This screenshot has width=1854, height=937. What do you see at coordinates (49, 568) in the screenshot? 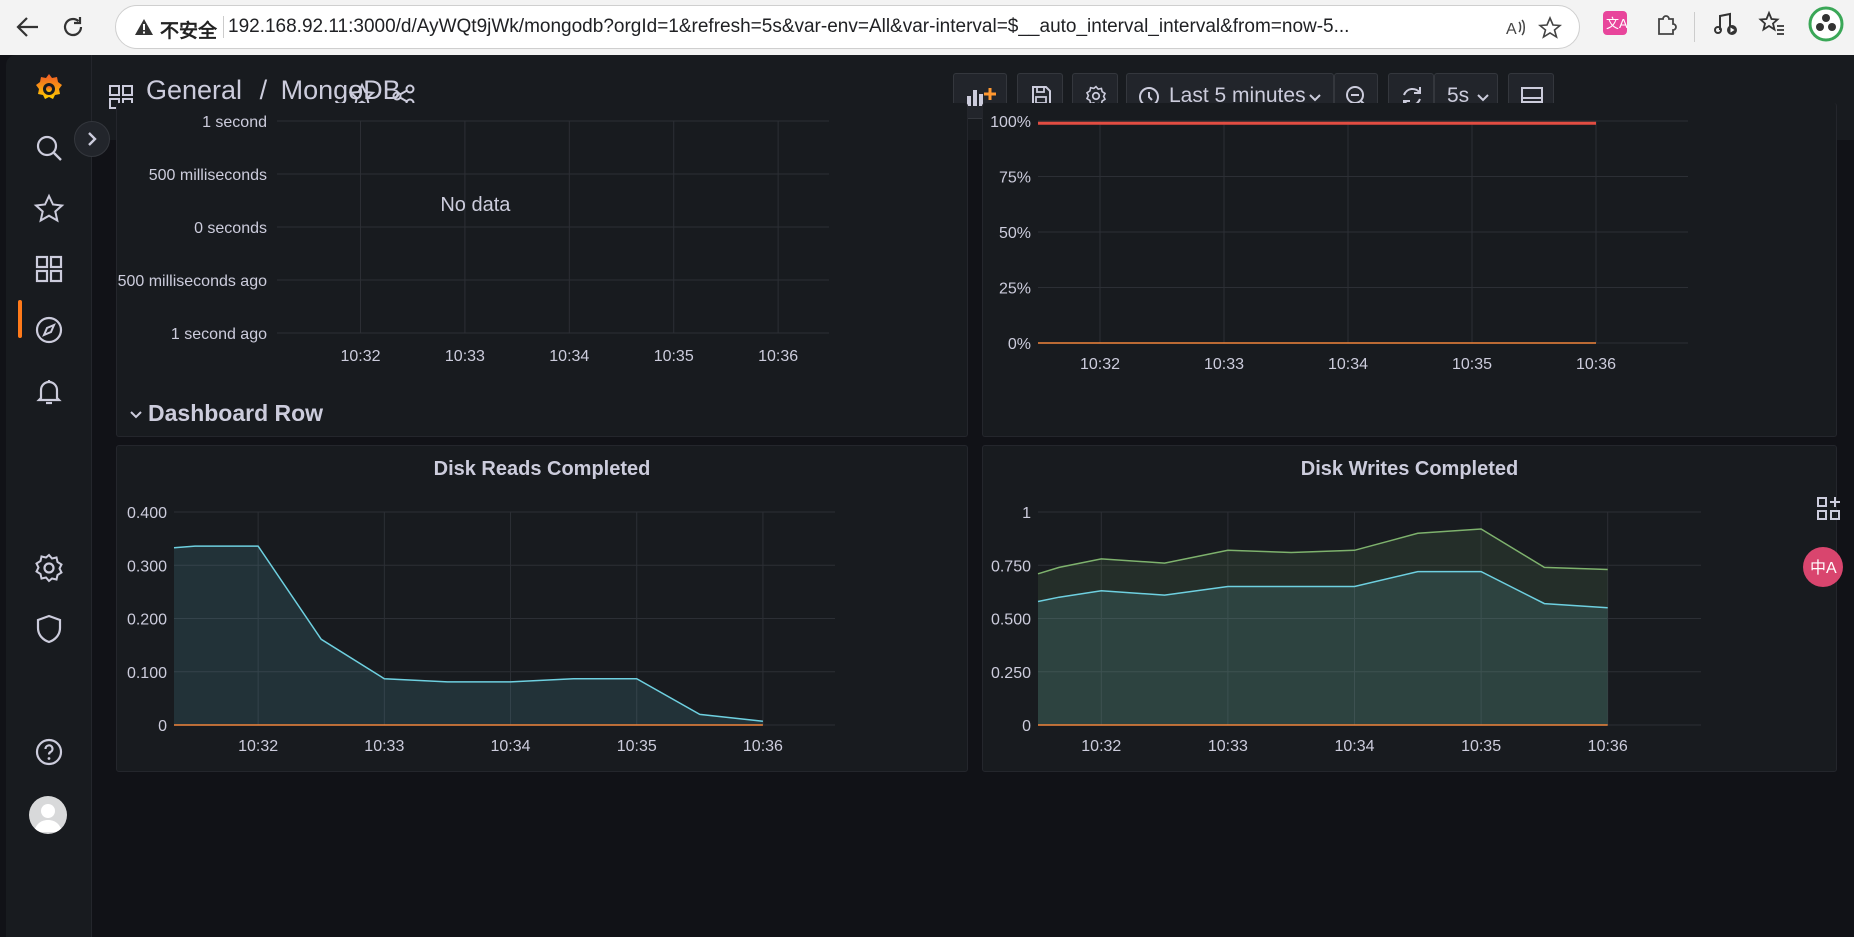
I see `configuration-gear-icon` at bounding box center [49, 568].